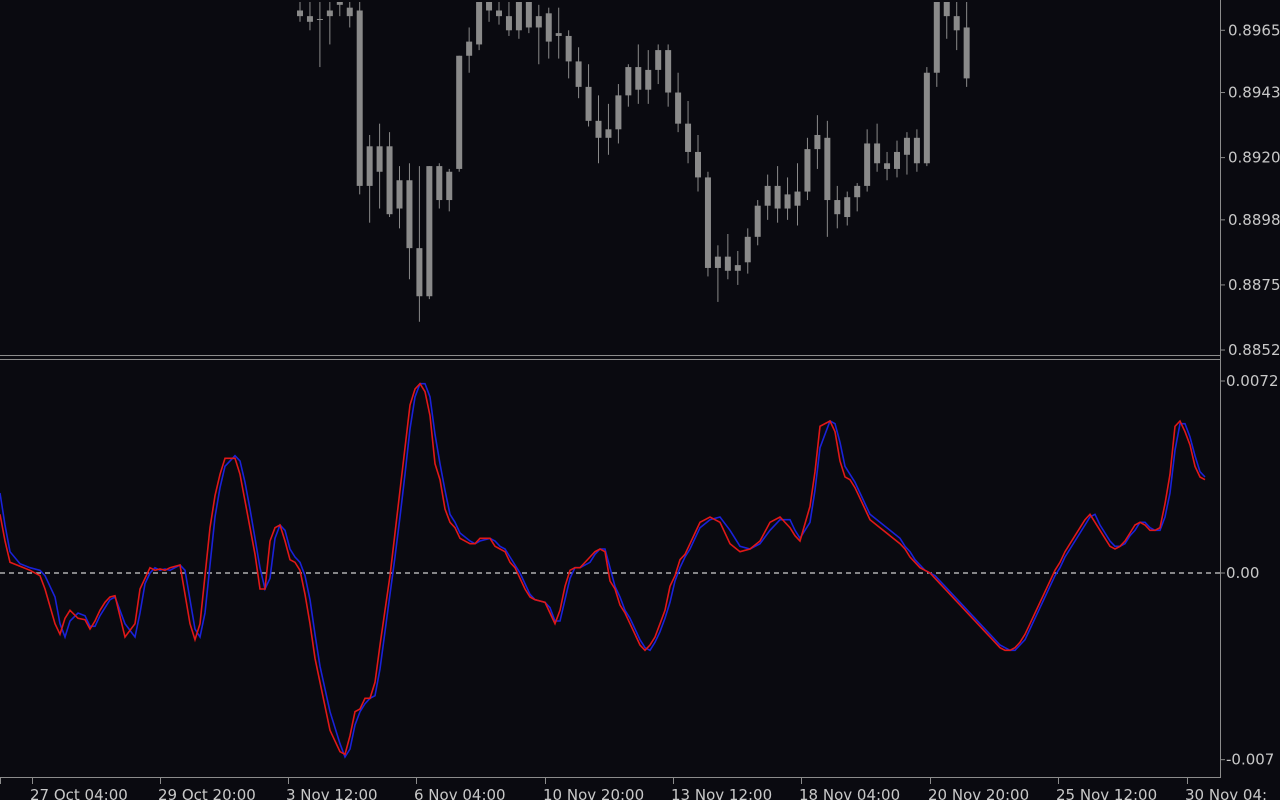  What do you see at coordinates (1254, 220) in the screenshot?
I see `price-tick-label: 0.8898` at bounding box center [1254, 220].